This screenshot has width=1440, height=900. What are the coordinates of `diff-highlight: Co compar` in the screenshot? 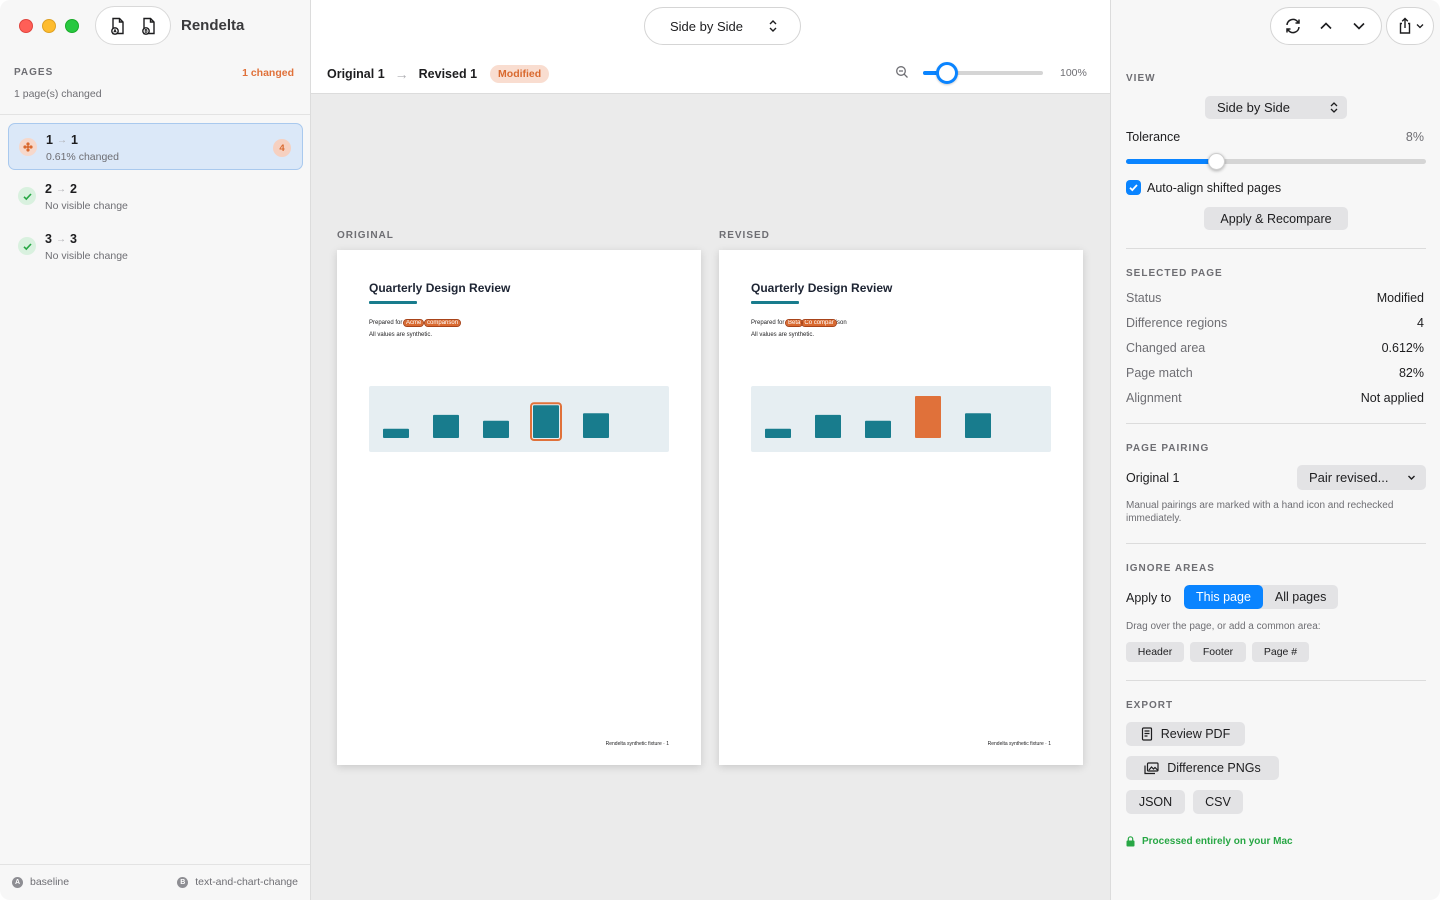 It's located at (819, 323).